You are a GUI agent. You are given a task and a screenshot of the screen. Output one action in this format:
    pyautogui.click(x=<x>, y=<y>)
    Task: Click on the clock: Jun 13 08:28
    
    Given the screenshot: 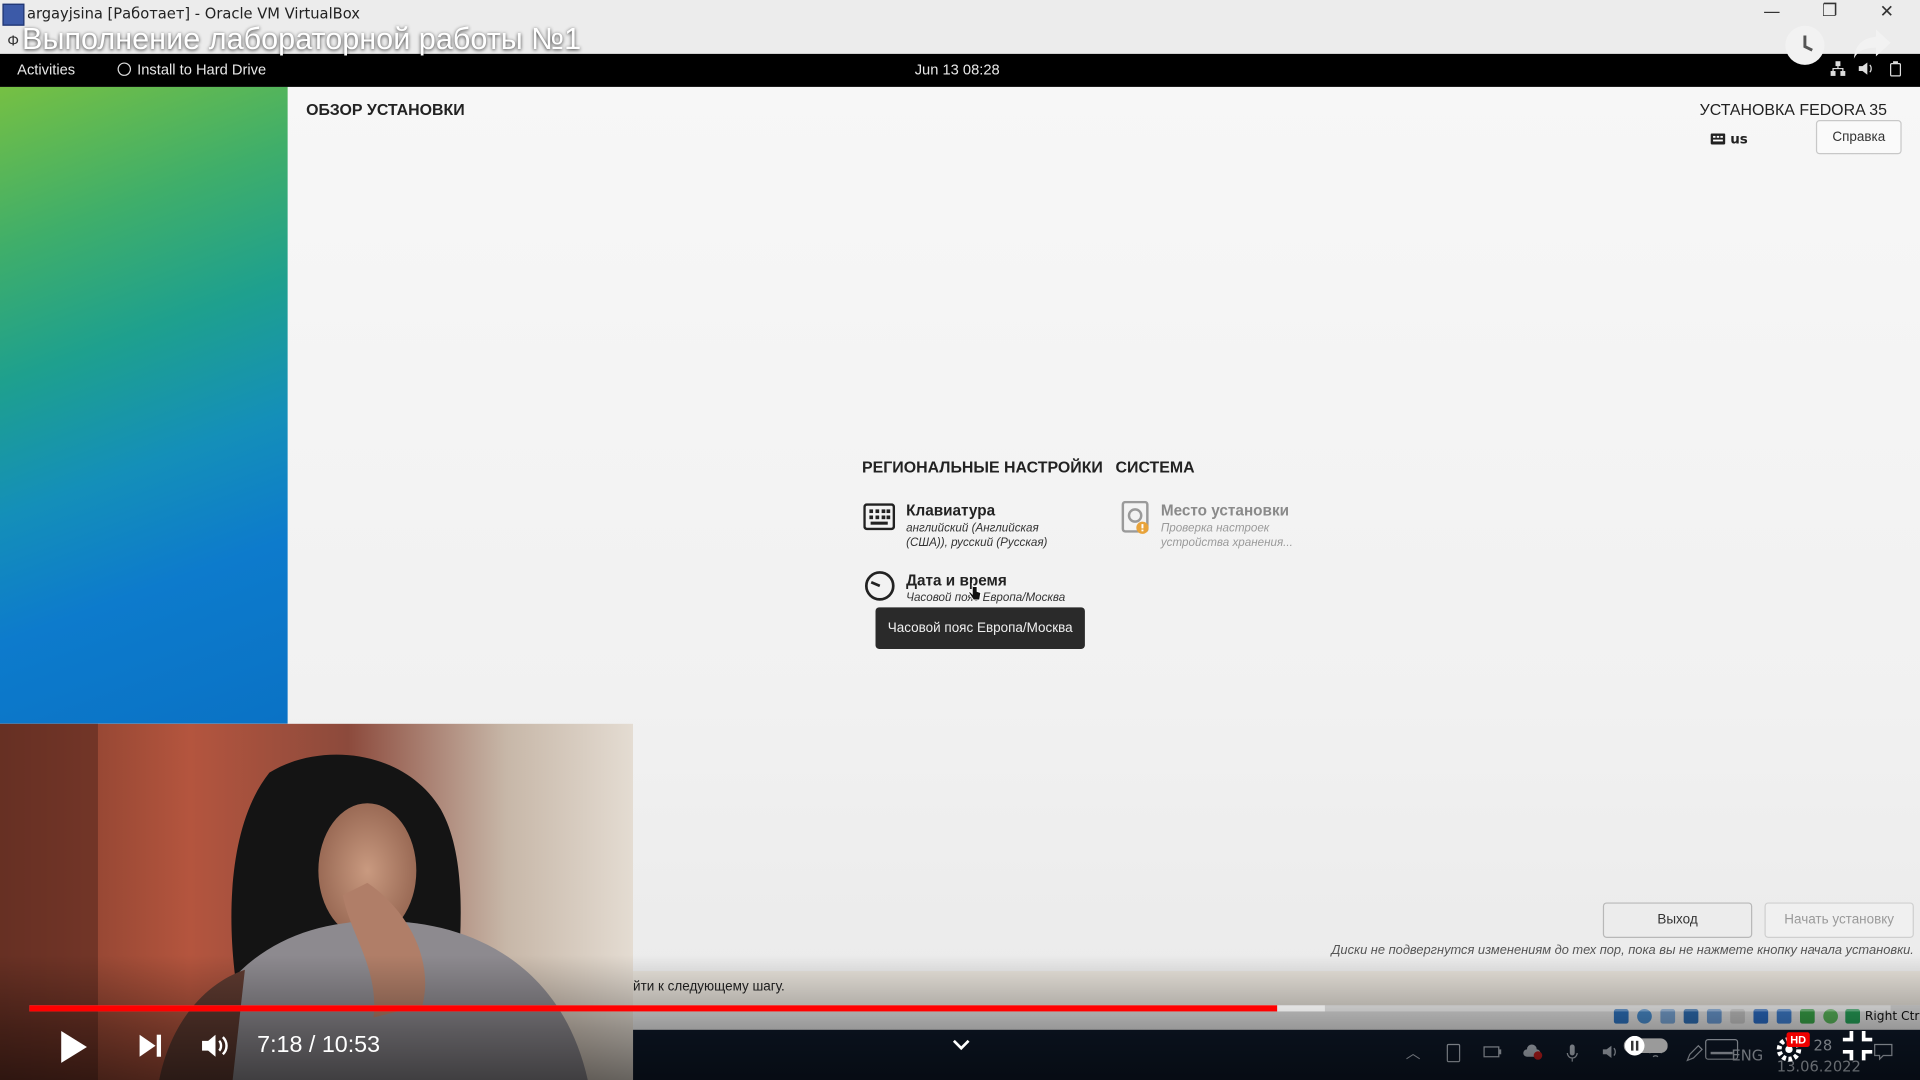 What is the action you would take?
    pyautogui.click(x=957, y=69)
    